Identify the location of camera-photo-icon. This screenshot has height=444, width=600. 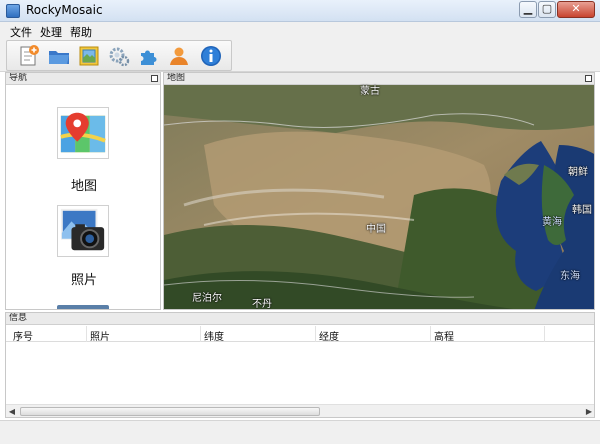
(83, 231).